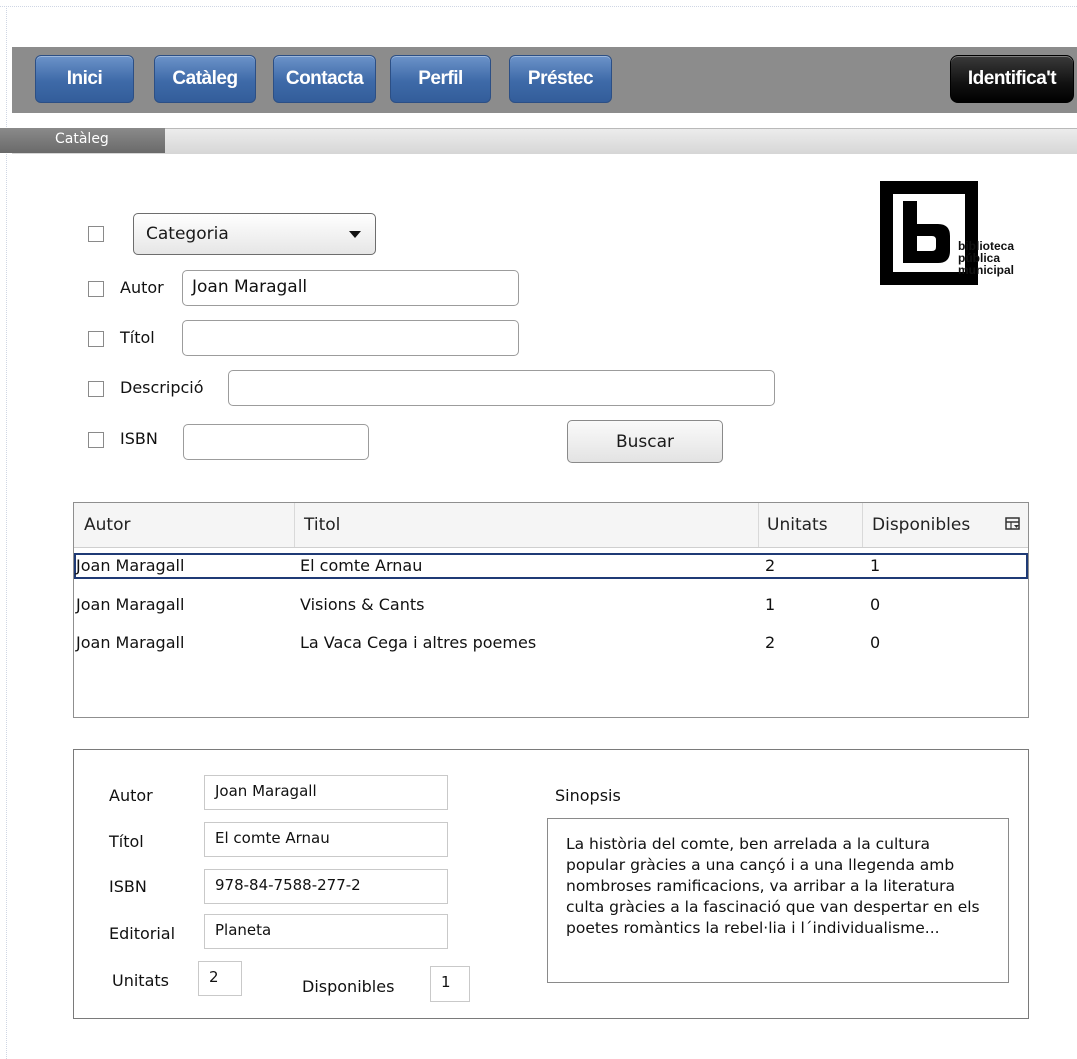 This screenshot has width=1077, height=1059. What do you see at coordinates (1013, 524) in the screenshot?
I see `column-chooser-icon` at bounding box center [1013, 524].